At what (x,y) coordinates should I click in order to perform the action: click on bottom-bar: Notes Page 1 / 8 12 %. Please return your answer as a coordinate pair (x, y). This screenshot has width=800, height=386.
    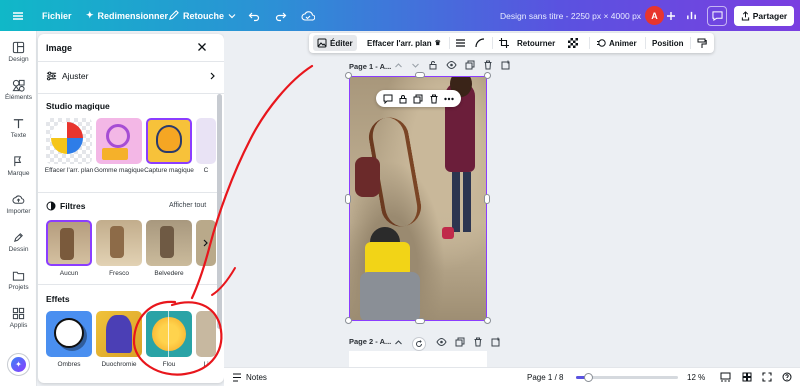
    Looking at the image, I should click on (512, 376).